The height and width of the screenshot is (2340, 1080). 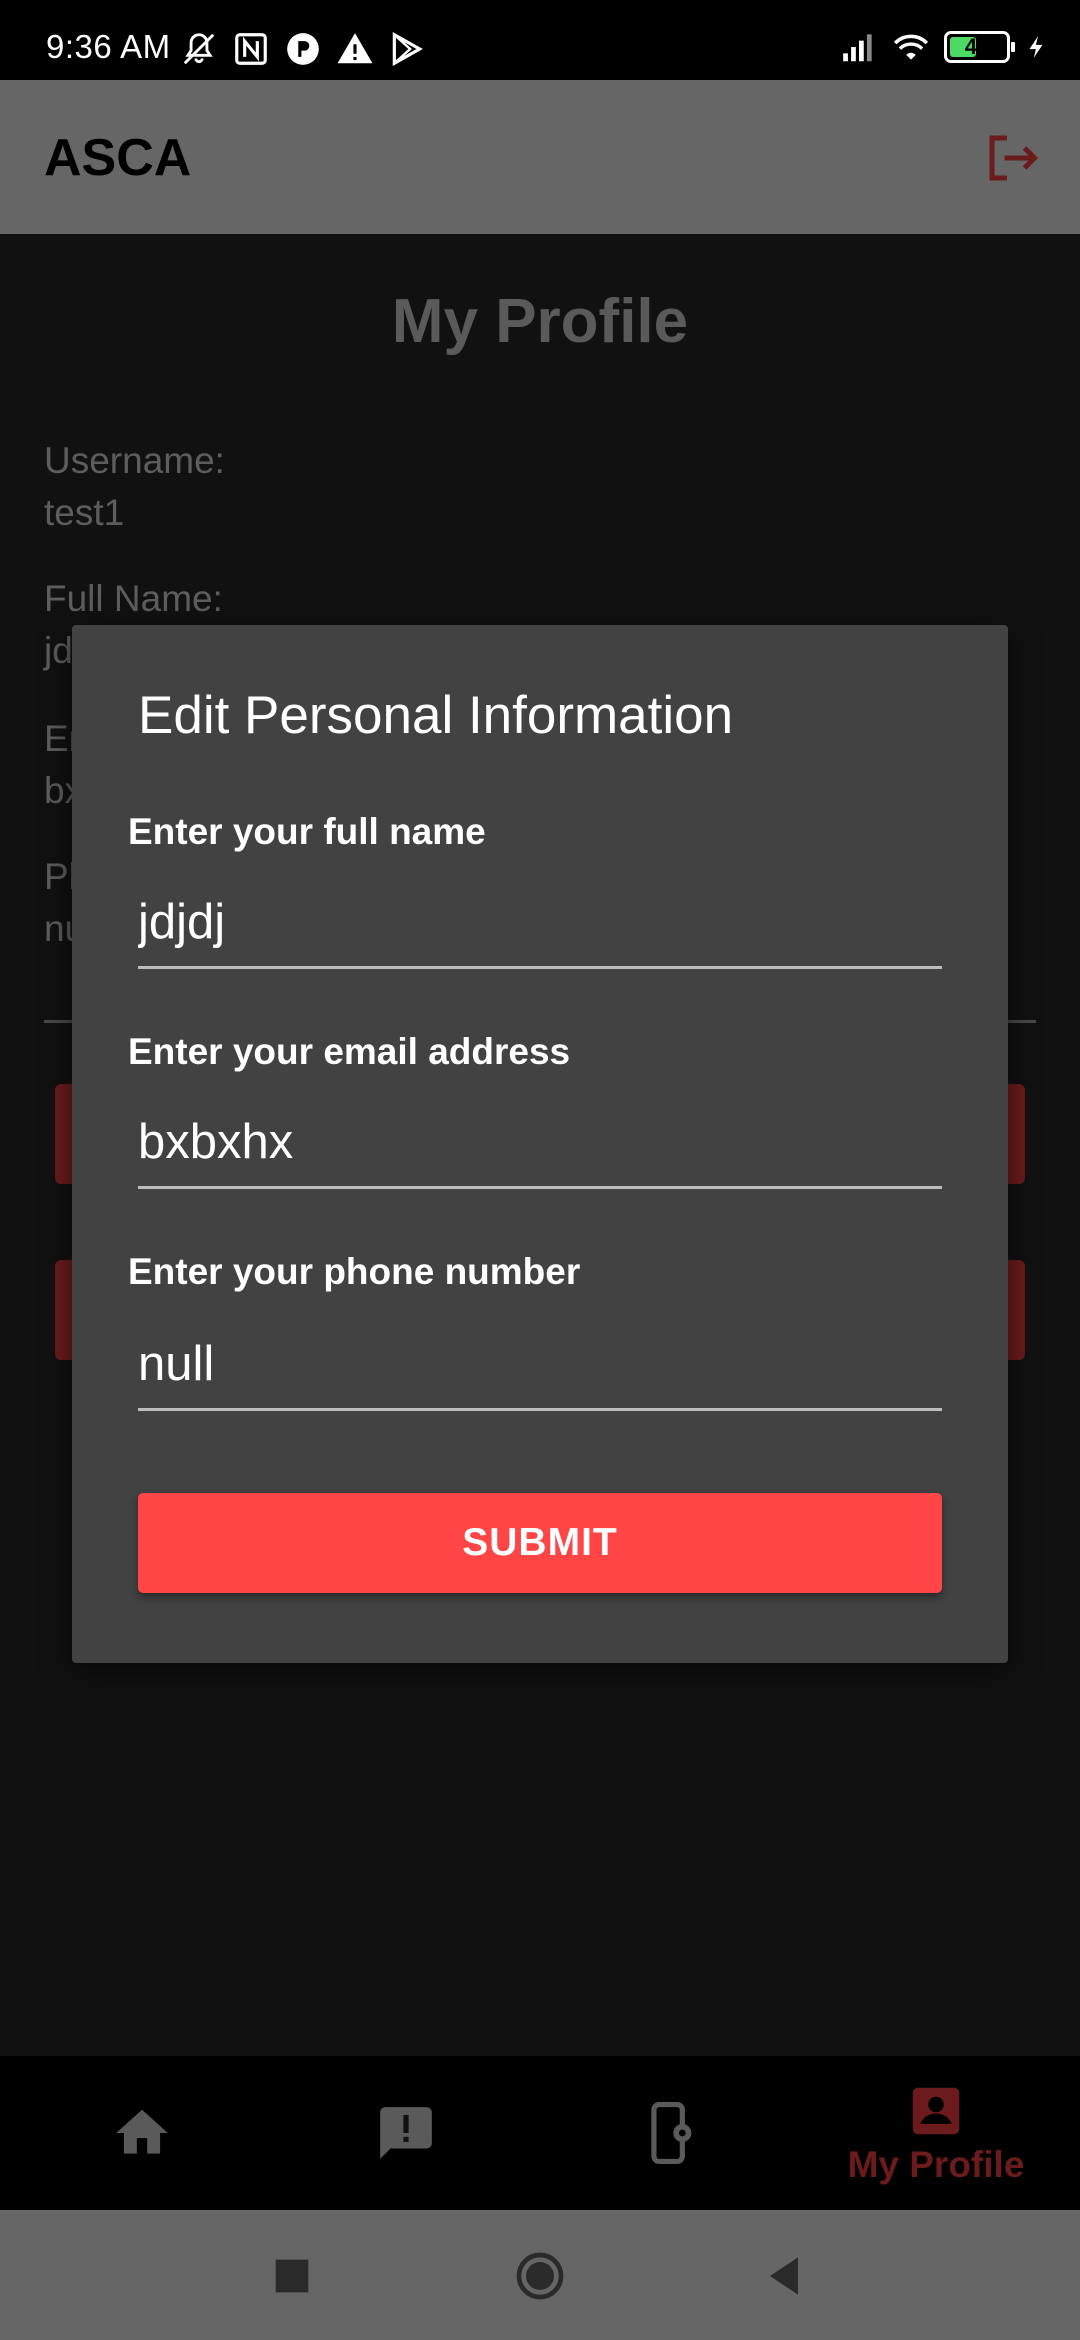 I want to click on recents-button, so click(x=292, y=2276).